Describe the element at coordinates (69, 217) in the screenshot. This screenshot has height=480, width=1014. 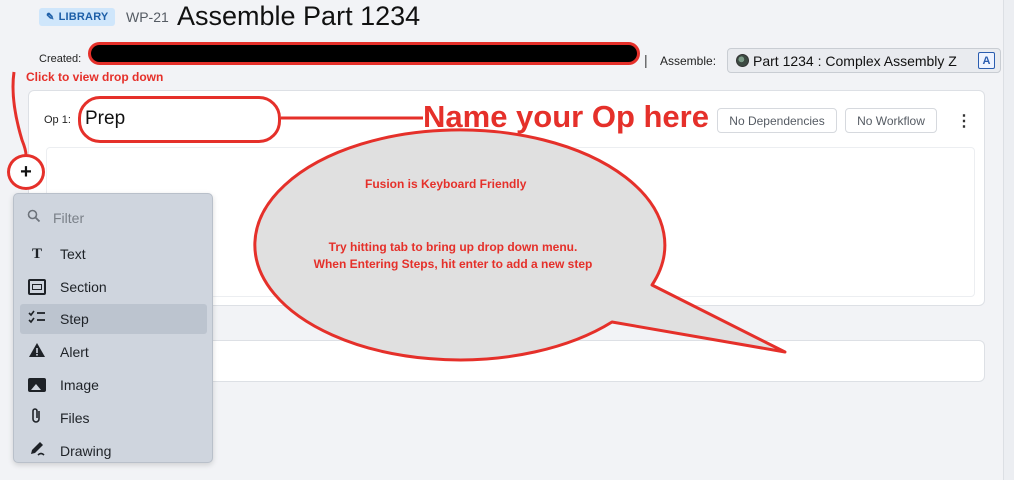
I see `filter-placeholder: Filter` at that location.